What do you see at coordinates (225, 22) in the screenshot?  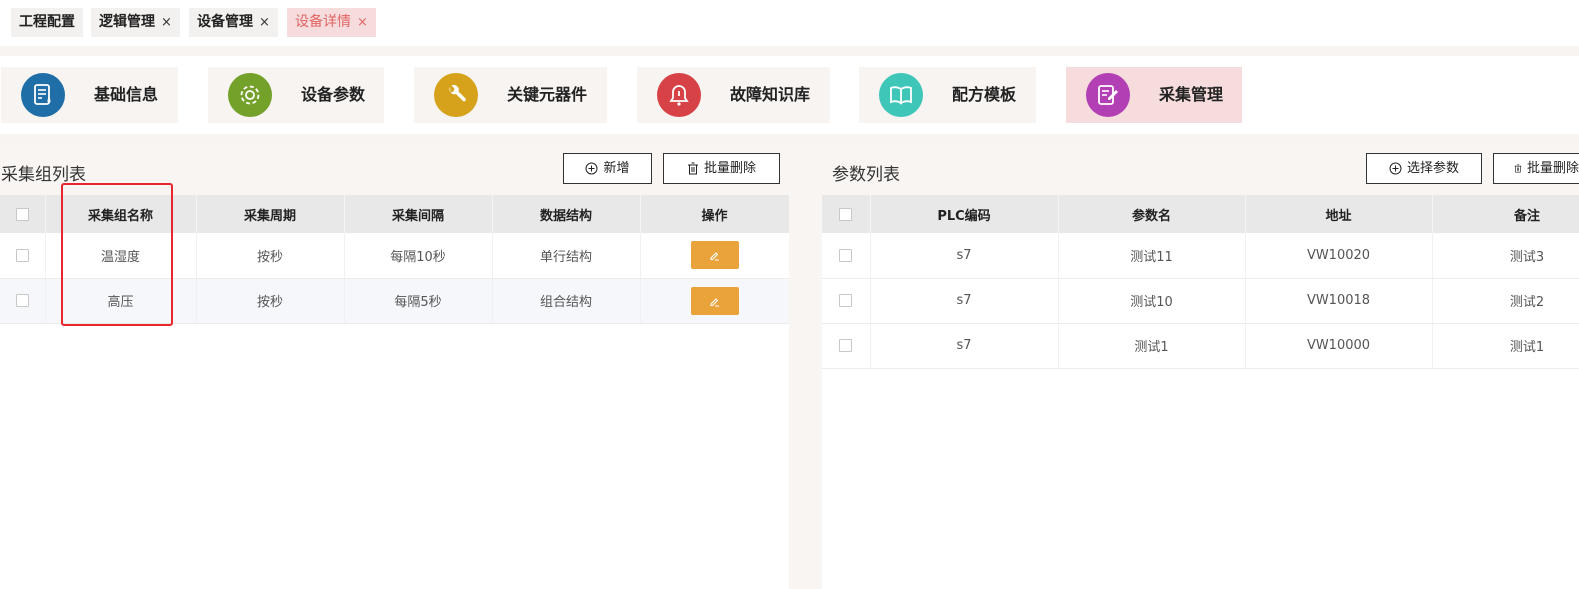 I see `tab-label: 设备管理` at bounding box center [225, 22].